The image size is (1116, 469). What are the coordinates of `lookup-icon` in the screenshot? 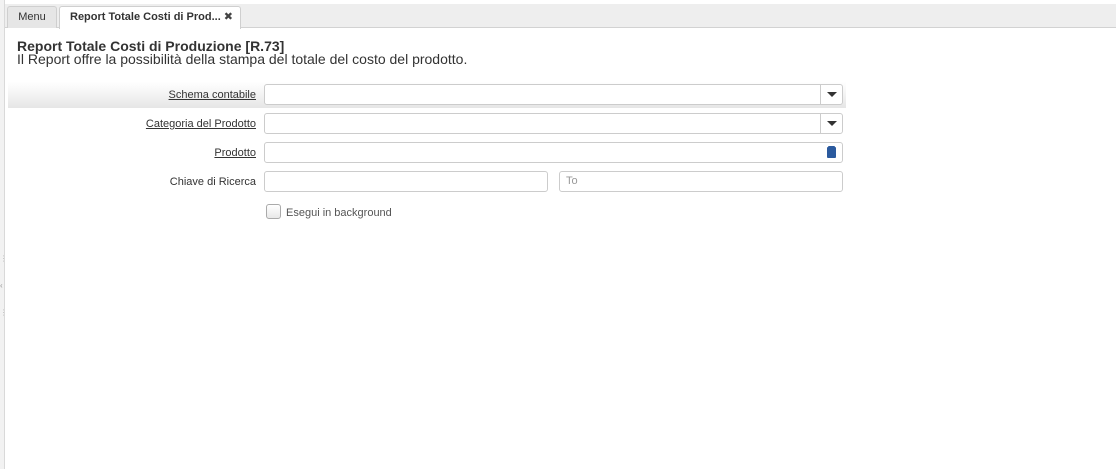 It's located at (831, 152).